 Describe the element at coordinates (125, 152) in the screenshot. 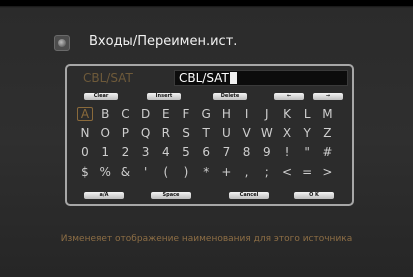

I see `key-2-2: 2` at that location.